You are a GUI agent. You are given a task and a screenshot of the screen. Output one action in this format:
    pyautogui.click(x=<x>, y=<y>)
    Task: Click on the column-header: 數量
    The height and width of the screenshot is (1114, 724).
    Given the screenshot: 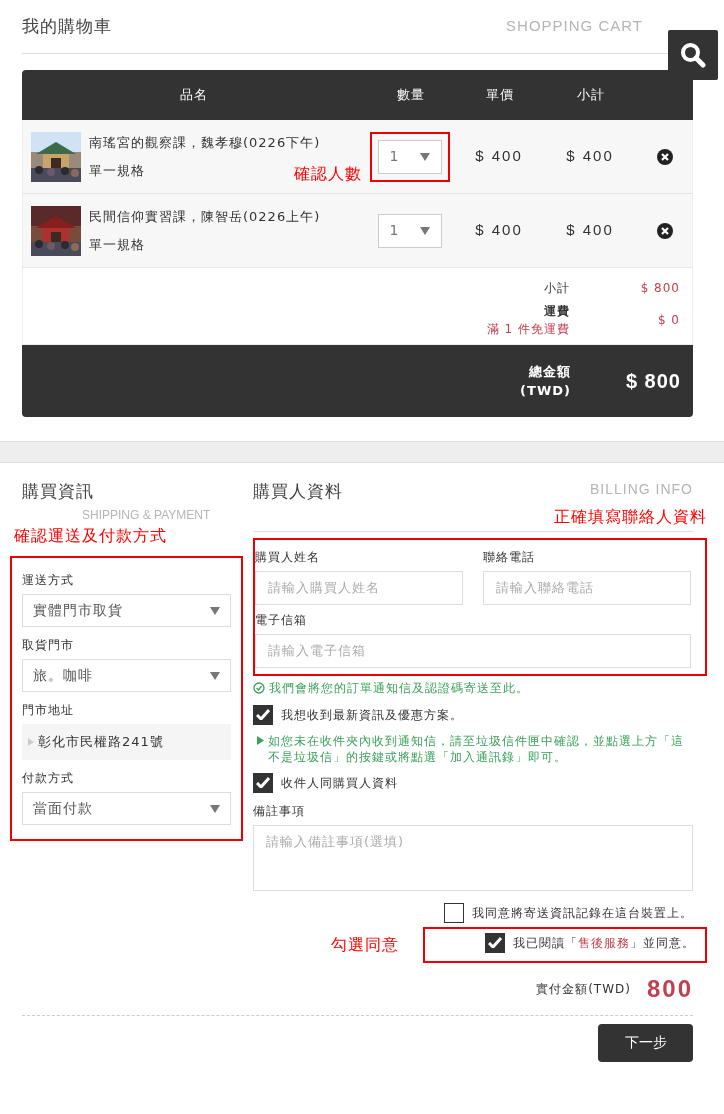 What is the action you would take?
    pyautogui.click(x=411, y=95)
    